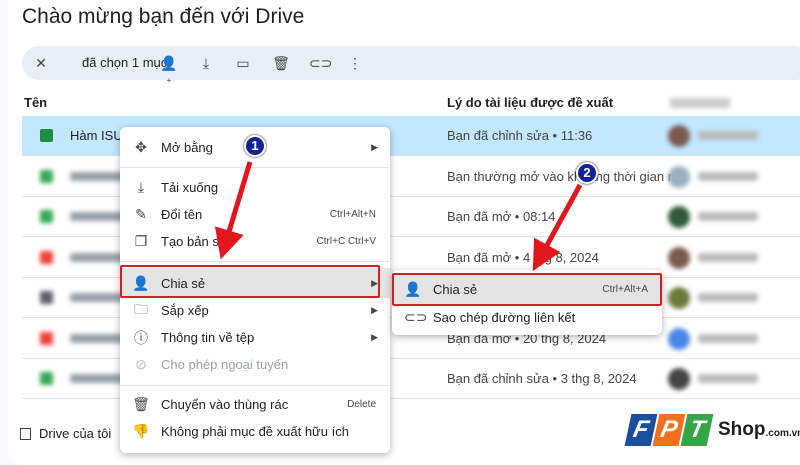  I want to click on logo-t: T, so click(697, 430).